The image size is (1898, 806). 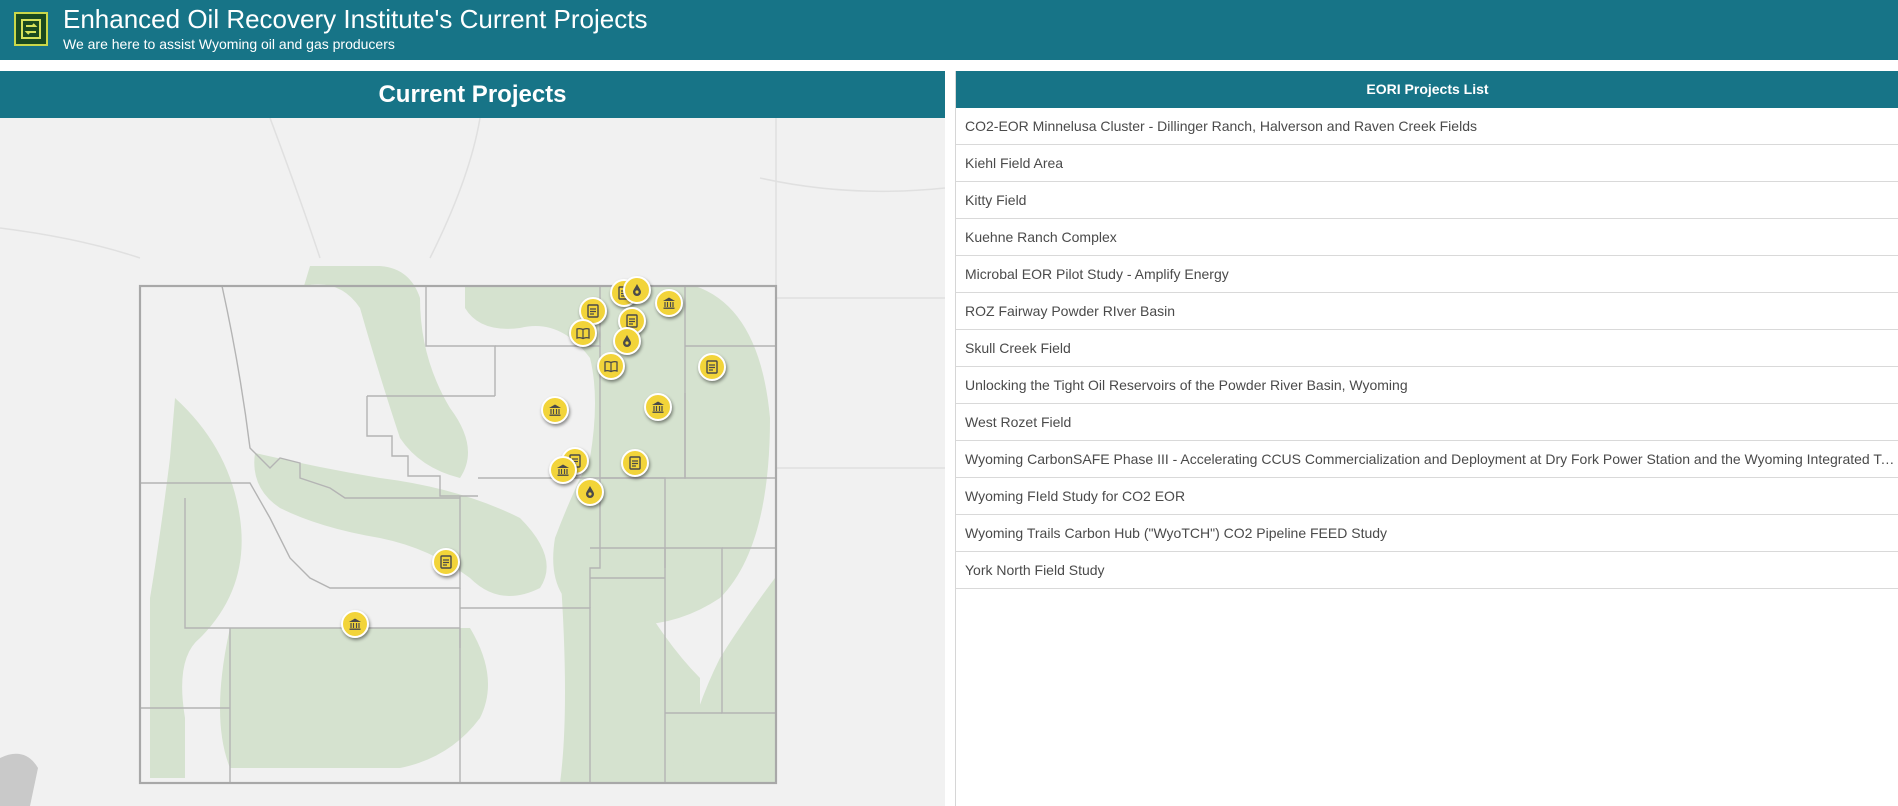 What do you see at coordinates (472, 94) in the screenshot?
I see `map-panel-heading: Current Projects` at bounding box center [472, 94].